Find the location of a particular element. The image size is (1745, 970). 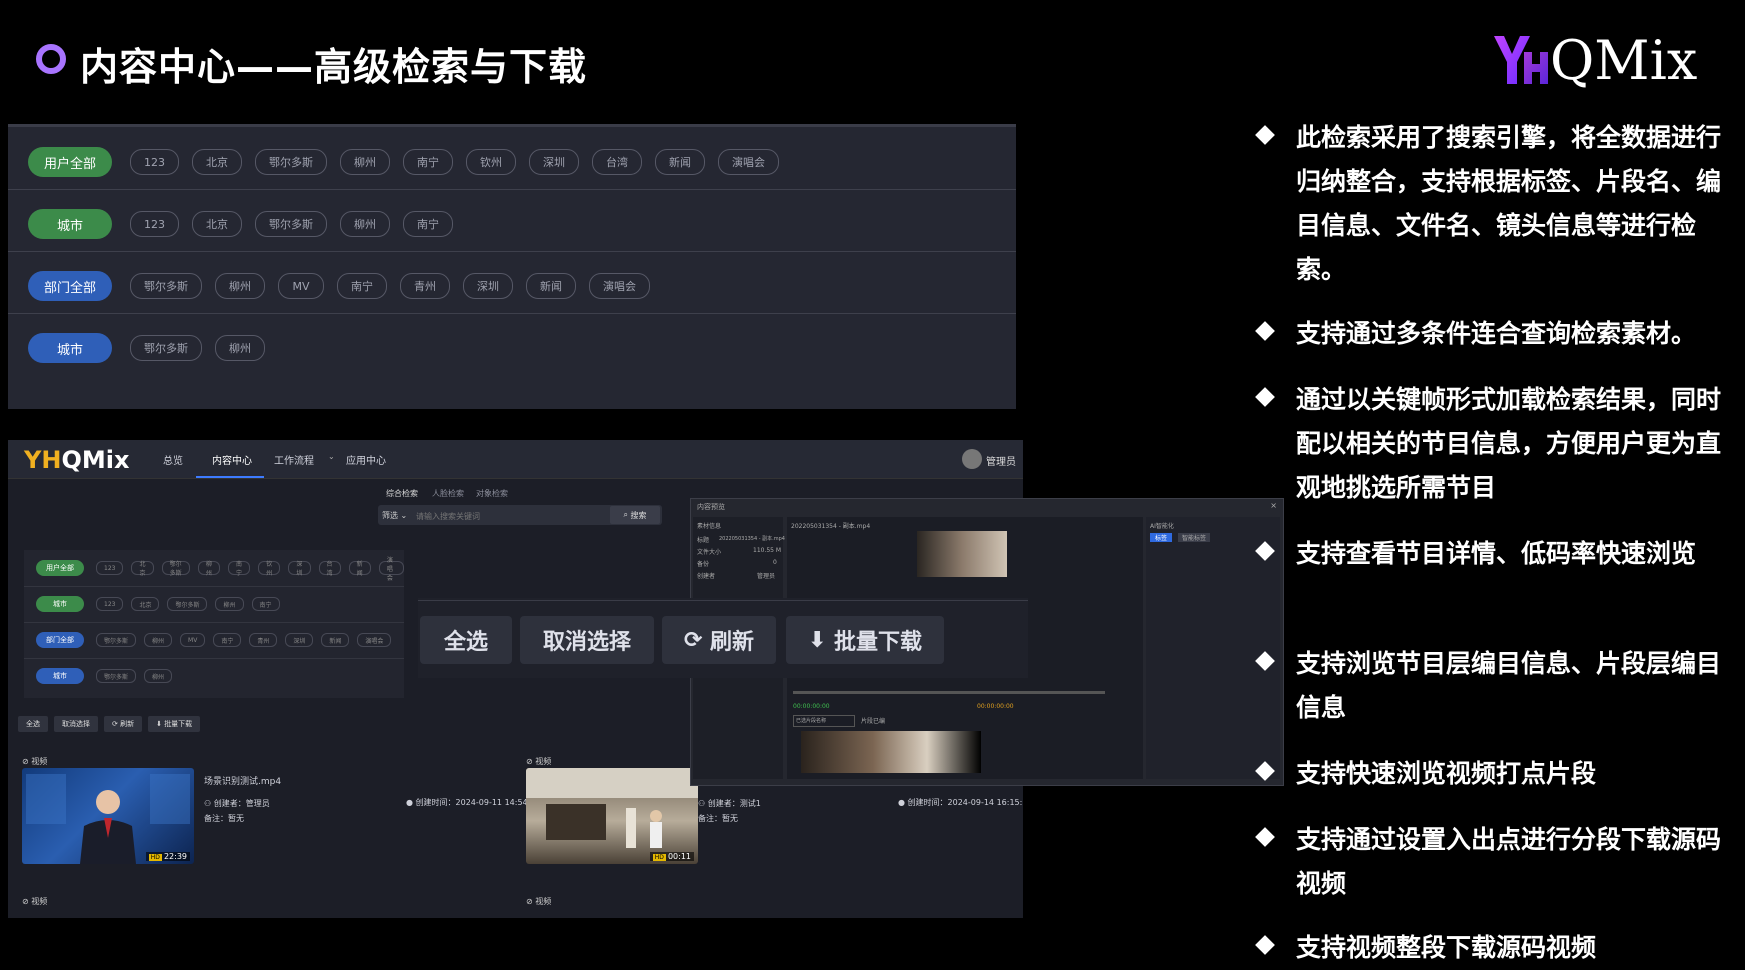

tab-object-search: 对象检索 is located at coordinates (492, 493).